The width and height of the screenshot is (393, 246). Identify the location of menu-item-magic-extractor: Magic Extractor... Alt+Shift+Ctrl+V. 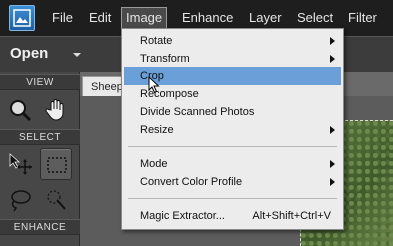
(232, 216).